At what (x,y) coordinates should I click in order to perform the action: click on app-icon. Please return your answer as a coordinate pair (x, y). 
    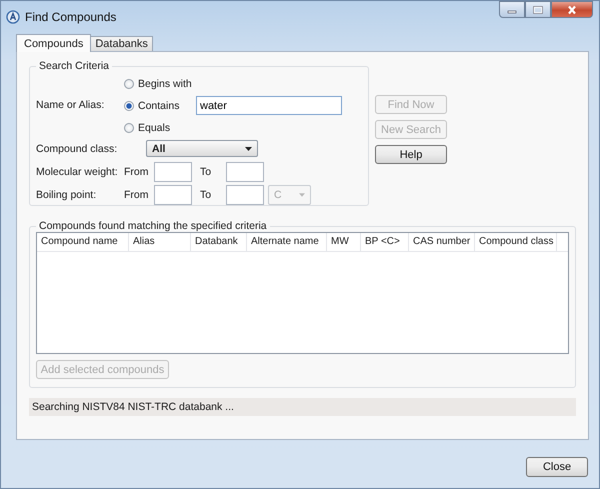
    Looking at the image, I should click on (13, 17).